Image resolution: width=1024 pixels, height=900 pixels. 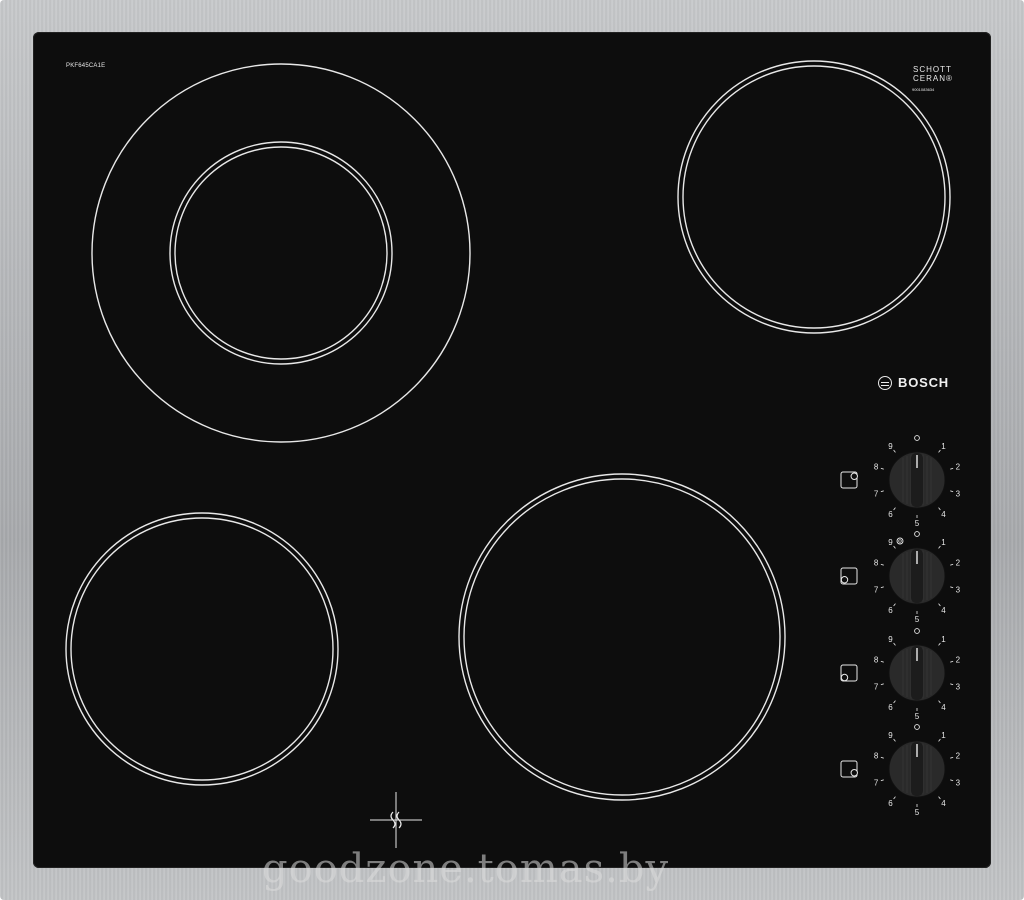 What do you see at coordinates (917, 812) in the screenshot?
I see `knob-4-scale-5: 5` at bounding box center [917, 812].